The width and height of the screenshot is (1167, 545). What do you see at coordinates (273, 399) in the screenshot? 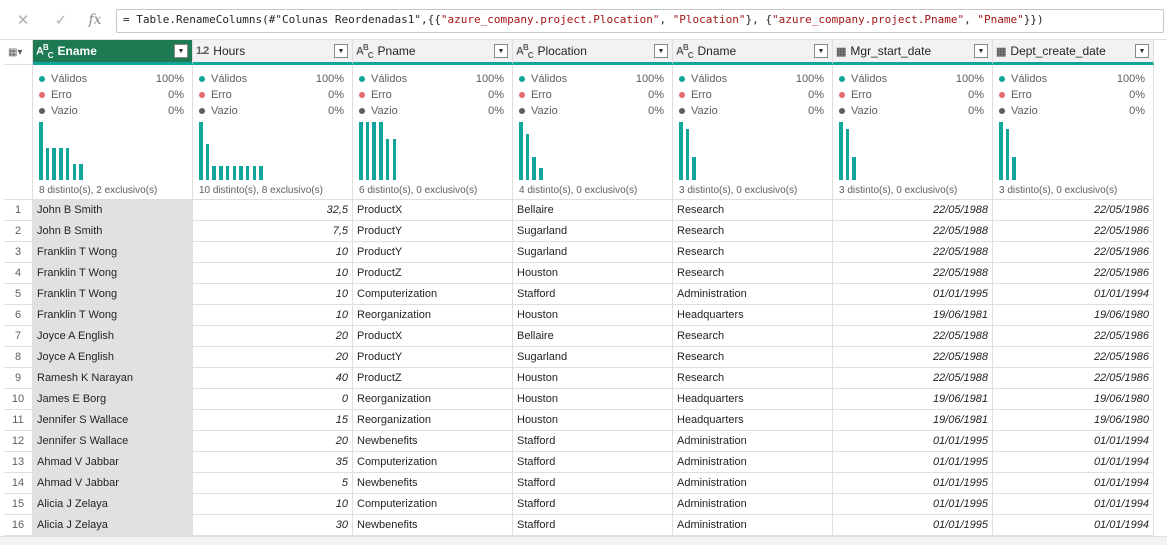
I see `table-cell: 0` at bounding box center [273, 399].